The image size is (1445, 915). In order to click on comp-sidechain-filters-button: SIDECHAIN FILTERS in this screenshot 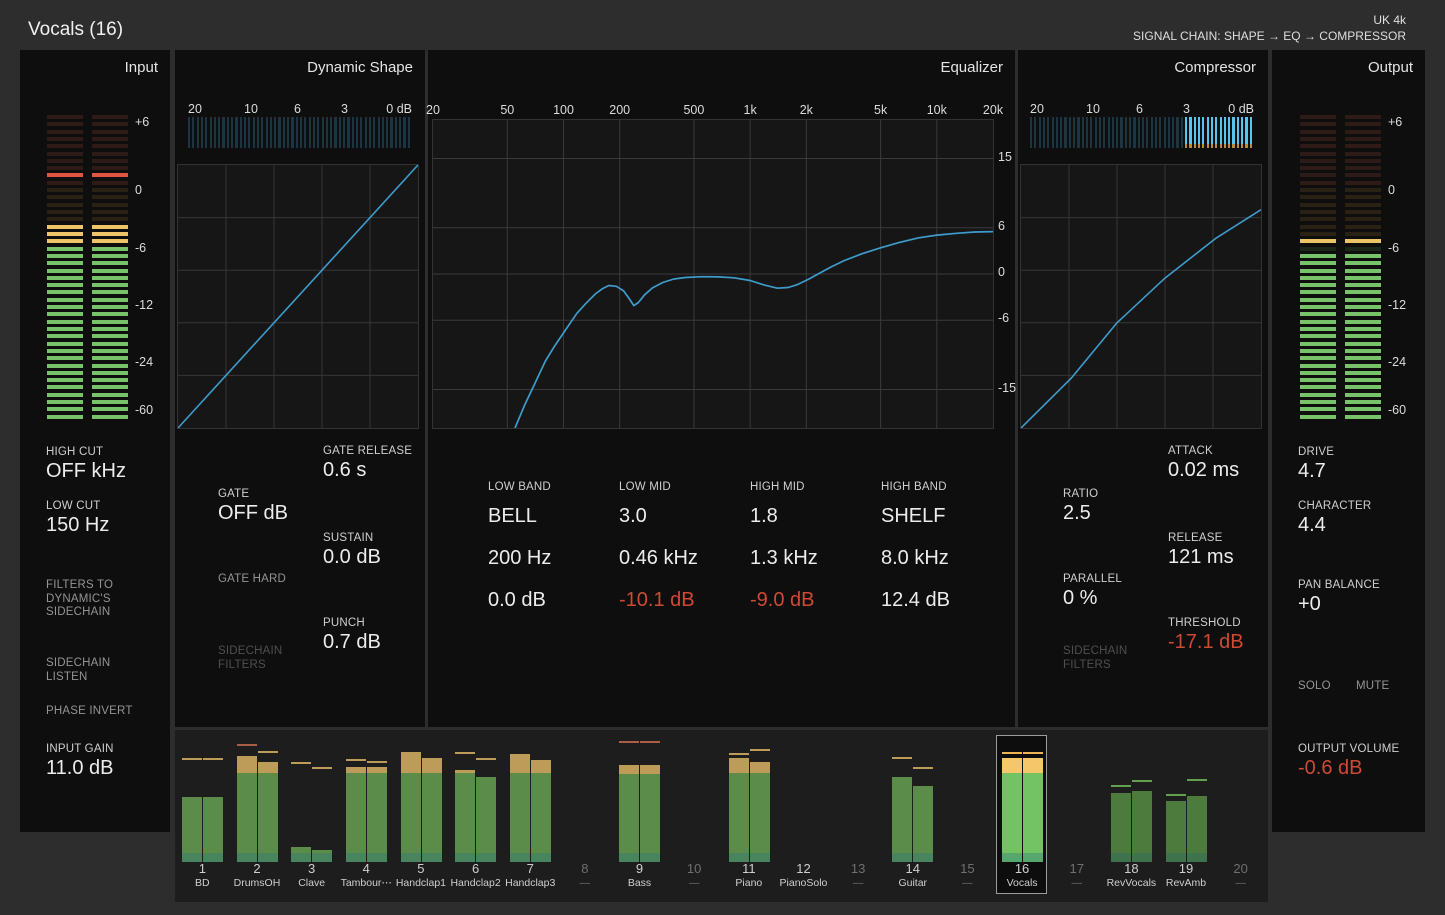, I will do `click(1095, 658)`.